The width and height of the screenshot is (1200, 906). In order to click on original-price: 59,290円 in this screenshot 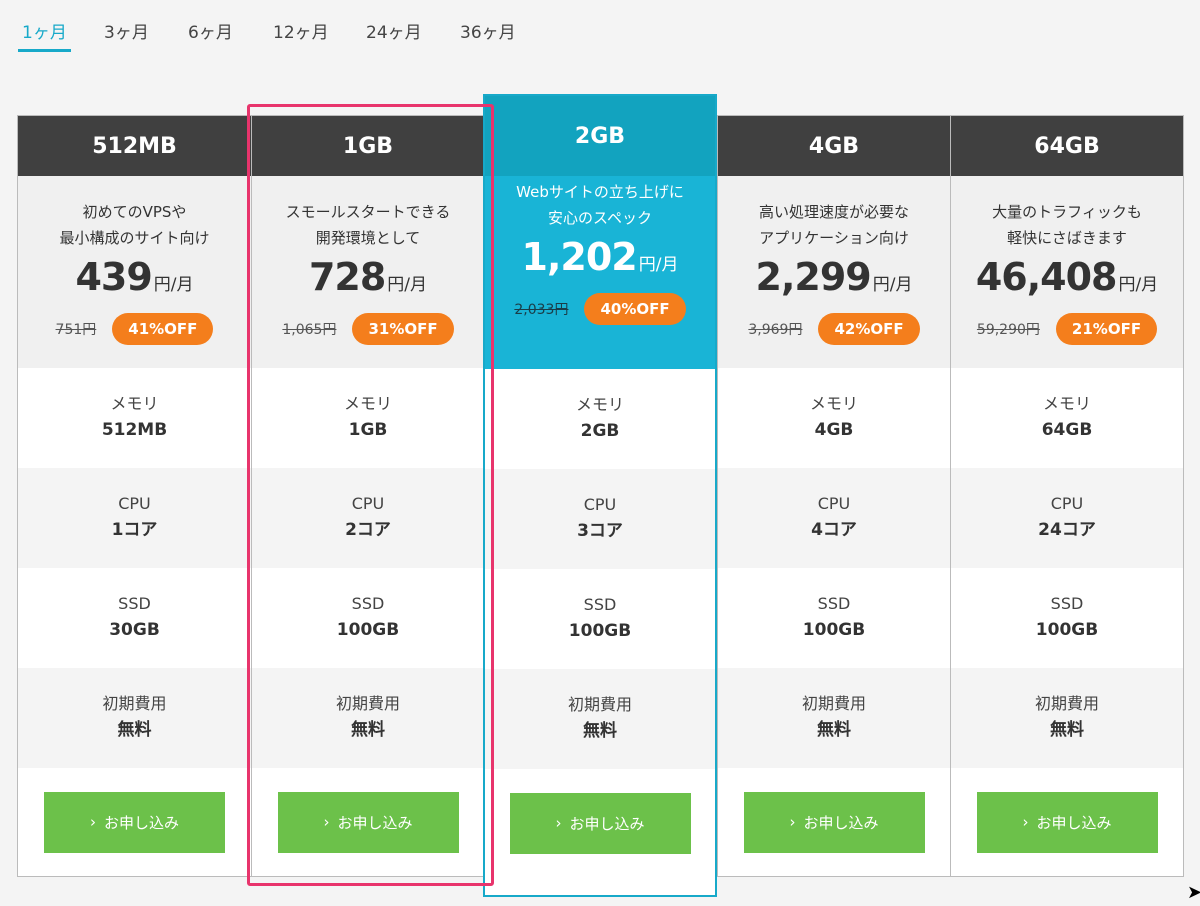, I will do `click(1008, 330)`.